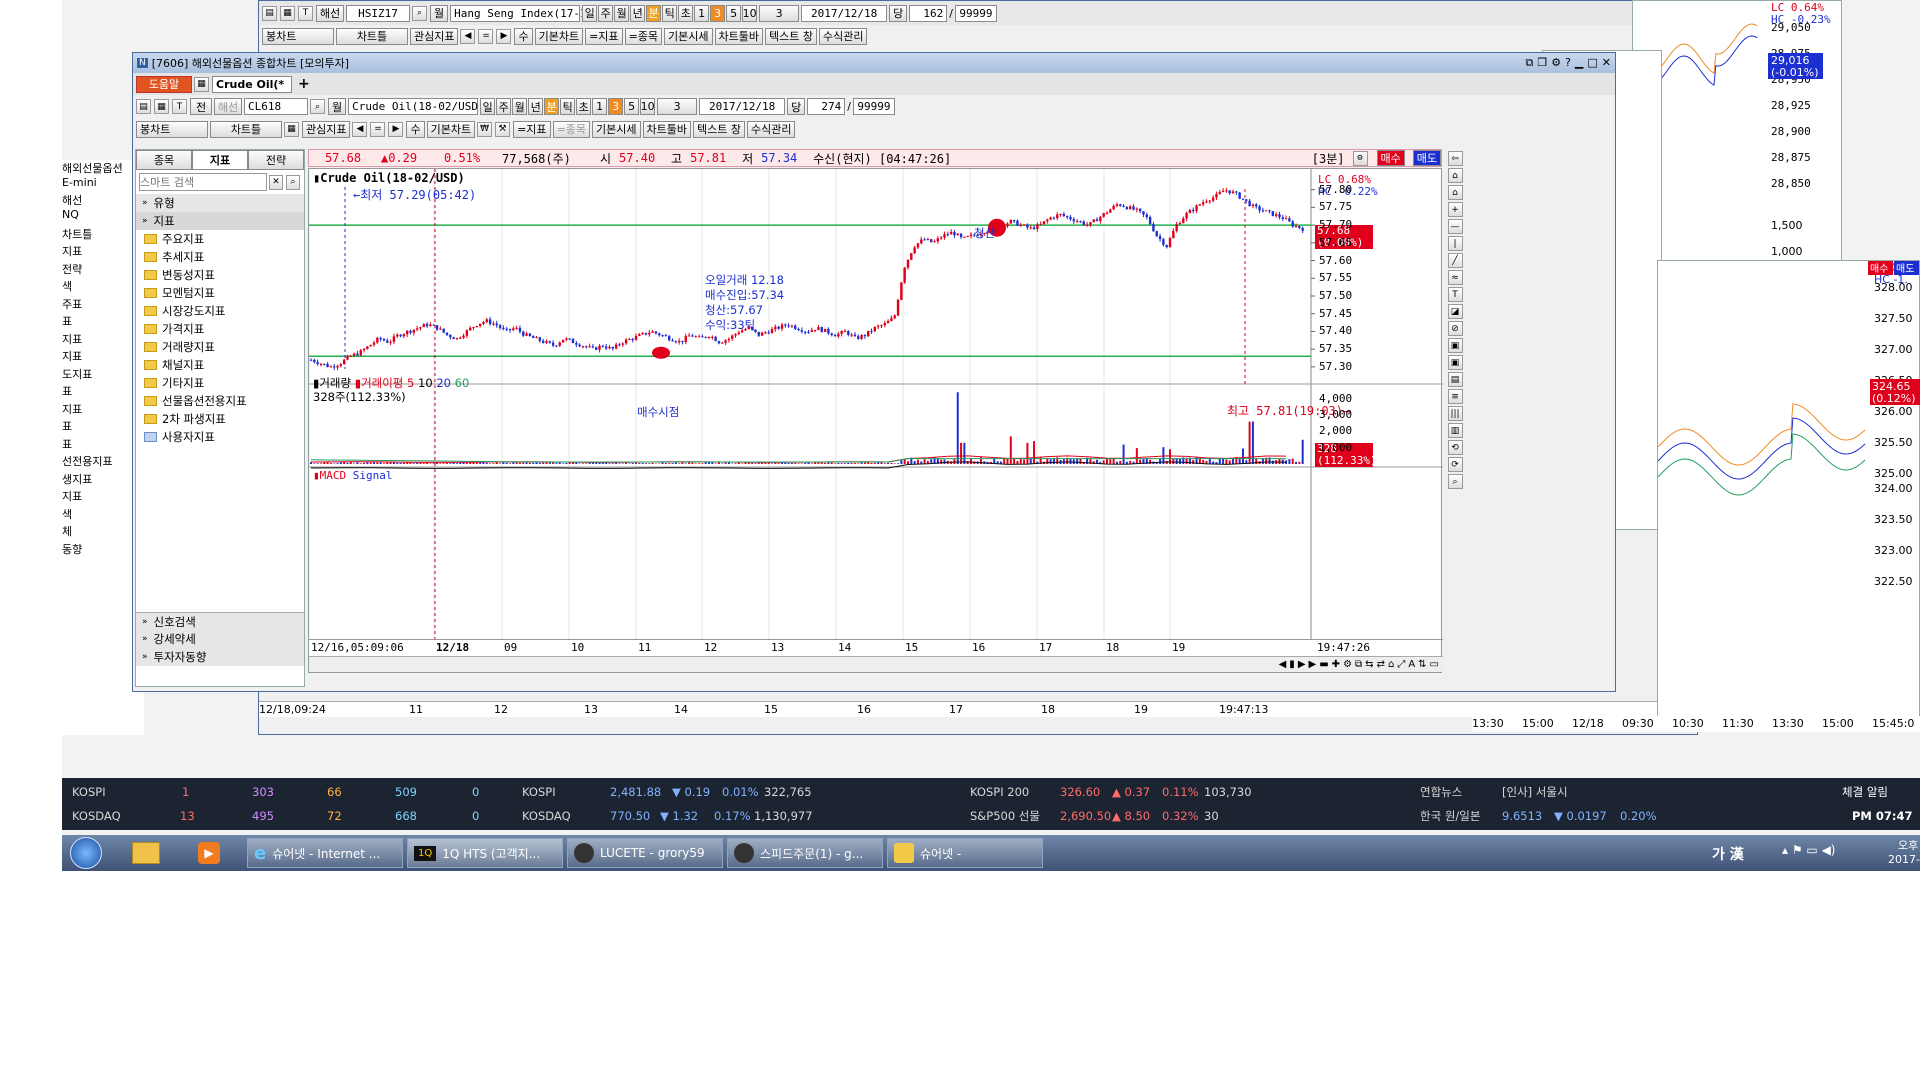 The image size is (1920, 1080). What do you see at coordinates (276, 106) in the screenshot?
I see `symbol-code-input: CL618` at bounding box center [276, 106].